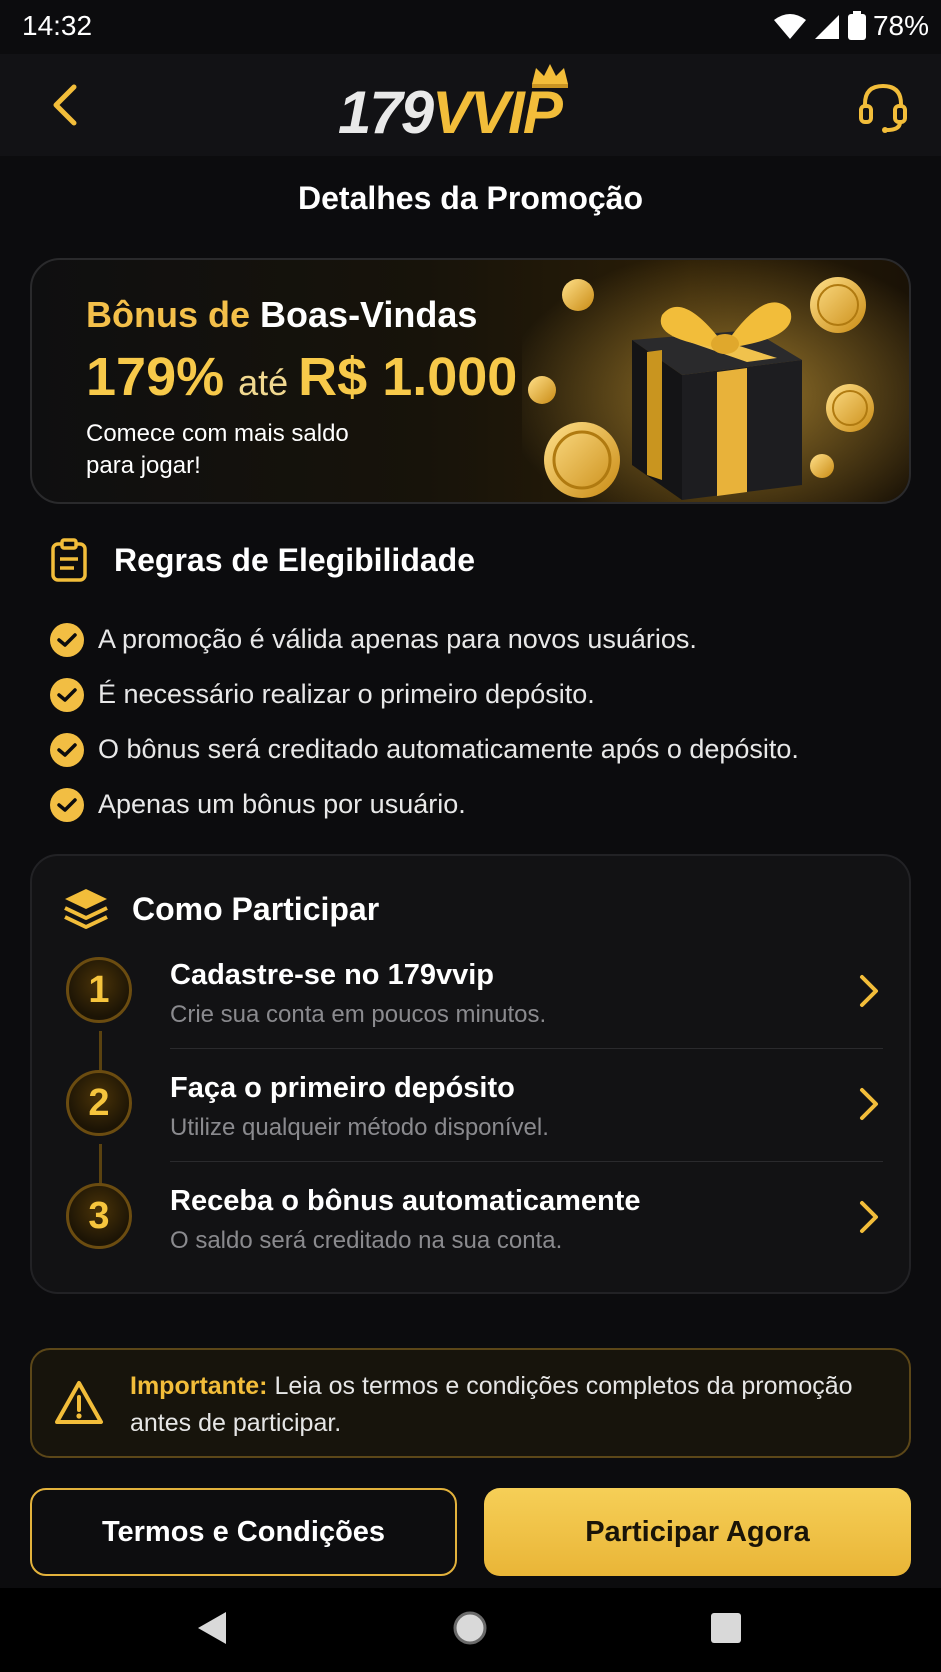 This screenshot has width=941, height=1672. What do you see at coordinates (217, 449) in the screenshot?
I see `banner-subtitle: Comece com mais saldo para jogar!` at bounding box center [217, 449].